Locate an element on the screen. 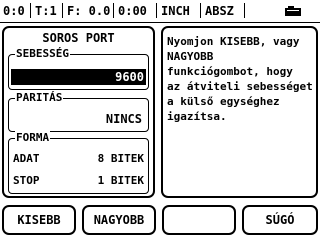 The image size is (320, 240). units-indicator: INCH is located at coordinates (175, 11).